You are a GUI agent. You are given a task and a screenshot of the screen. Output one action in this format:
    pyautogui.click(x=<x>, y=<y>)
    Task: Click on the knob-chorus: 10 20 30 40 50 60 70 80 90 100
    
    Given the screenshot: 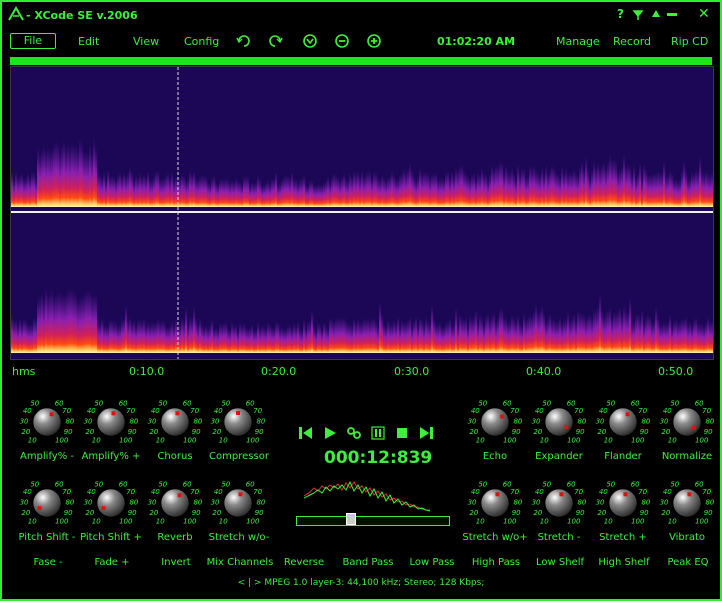 What is the action you would take?
    pyautogui.click(x=175, y=424)
    